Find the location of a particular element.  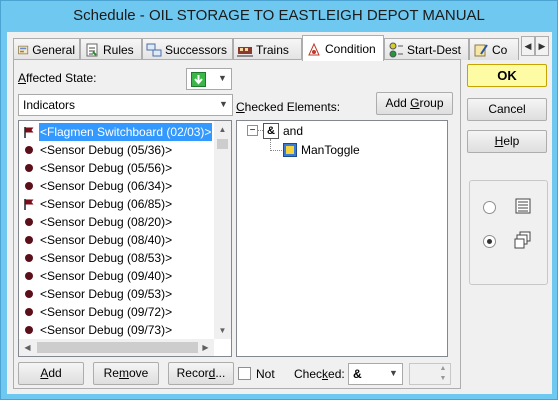

checked-count-spinner: ▲ ▼ is located at coordinates (430, 374).